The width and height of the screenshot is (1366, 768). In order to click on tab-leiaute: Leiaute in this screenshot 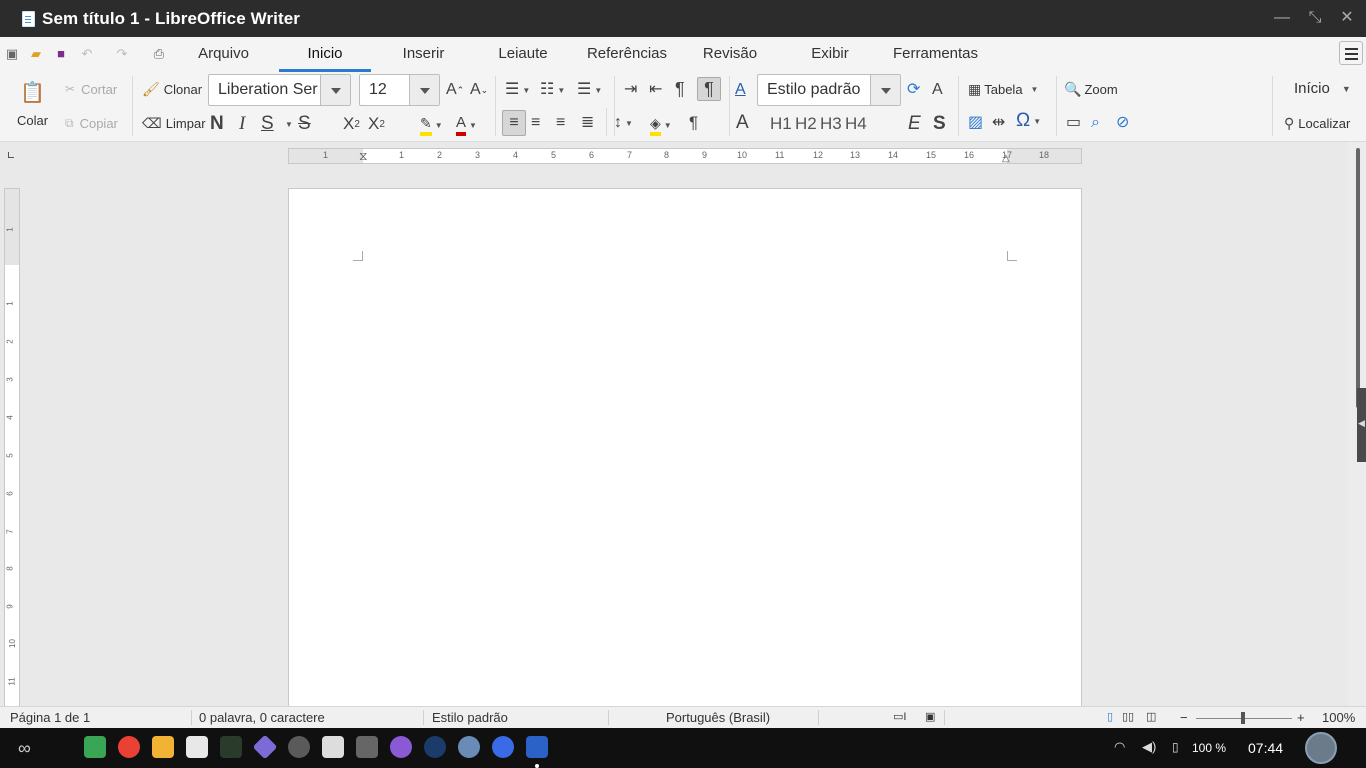, I will do `click(523, 54)`.